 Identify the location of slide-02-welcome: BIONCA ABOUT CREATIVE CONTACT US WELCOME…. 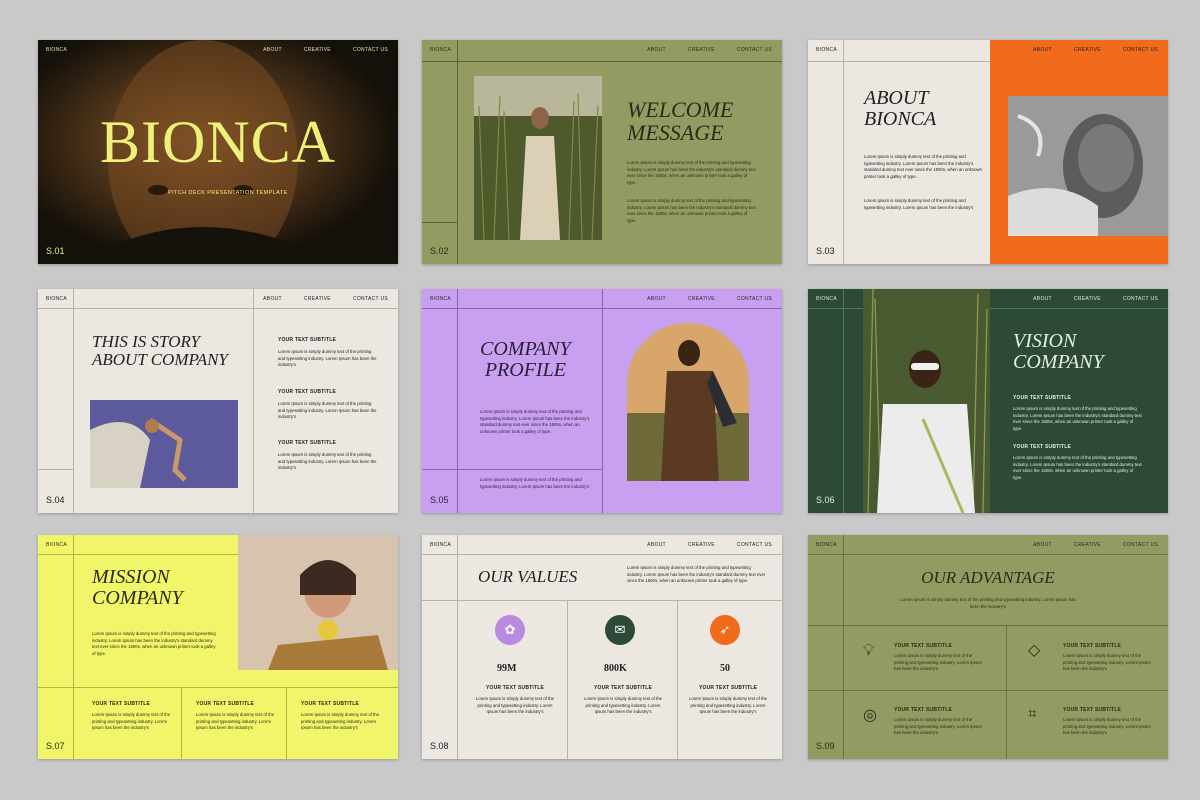
(602, 152).